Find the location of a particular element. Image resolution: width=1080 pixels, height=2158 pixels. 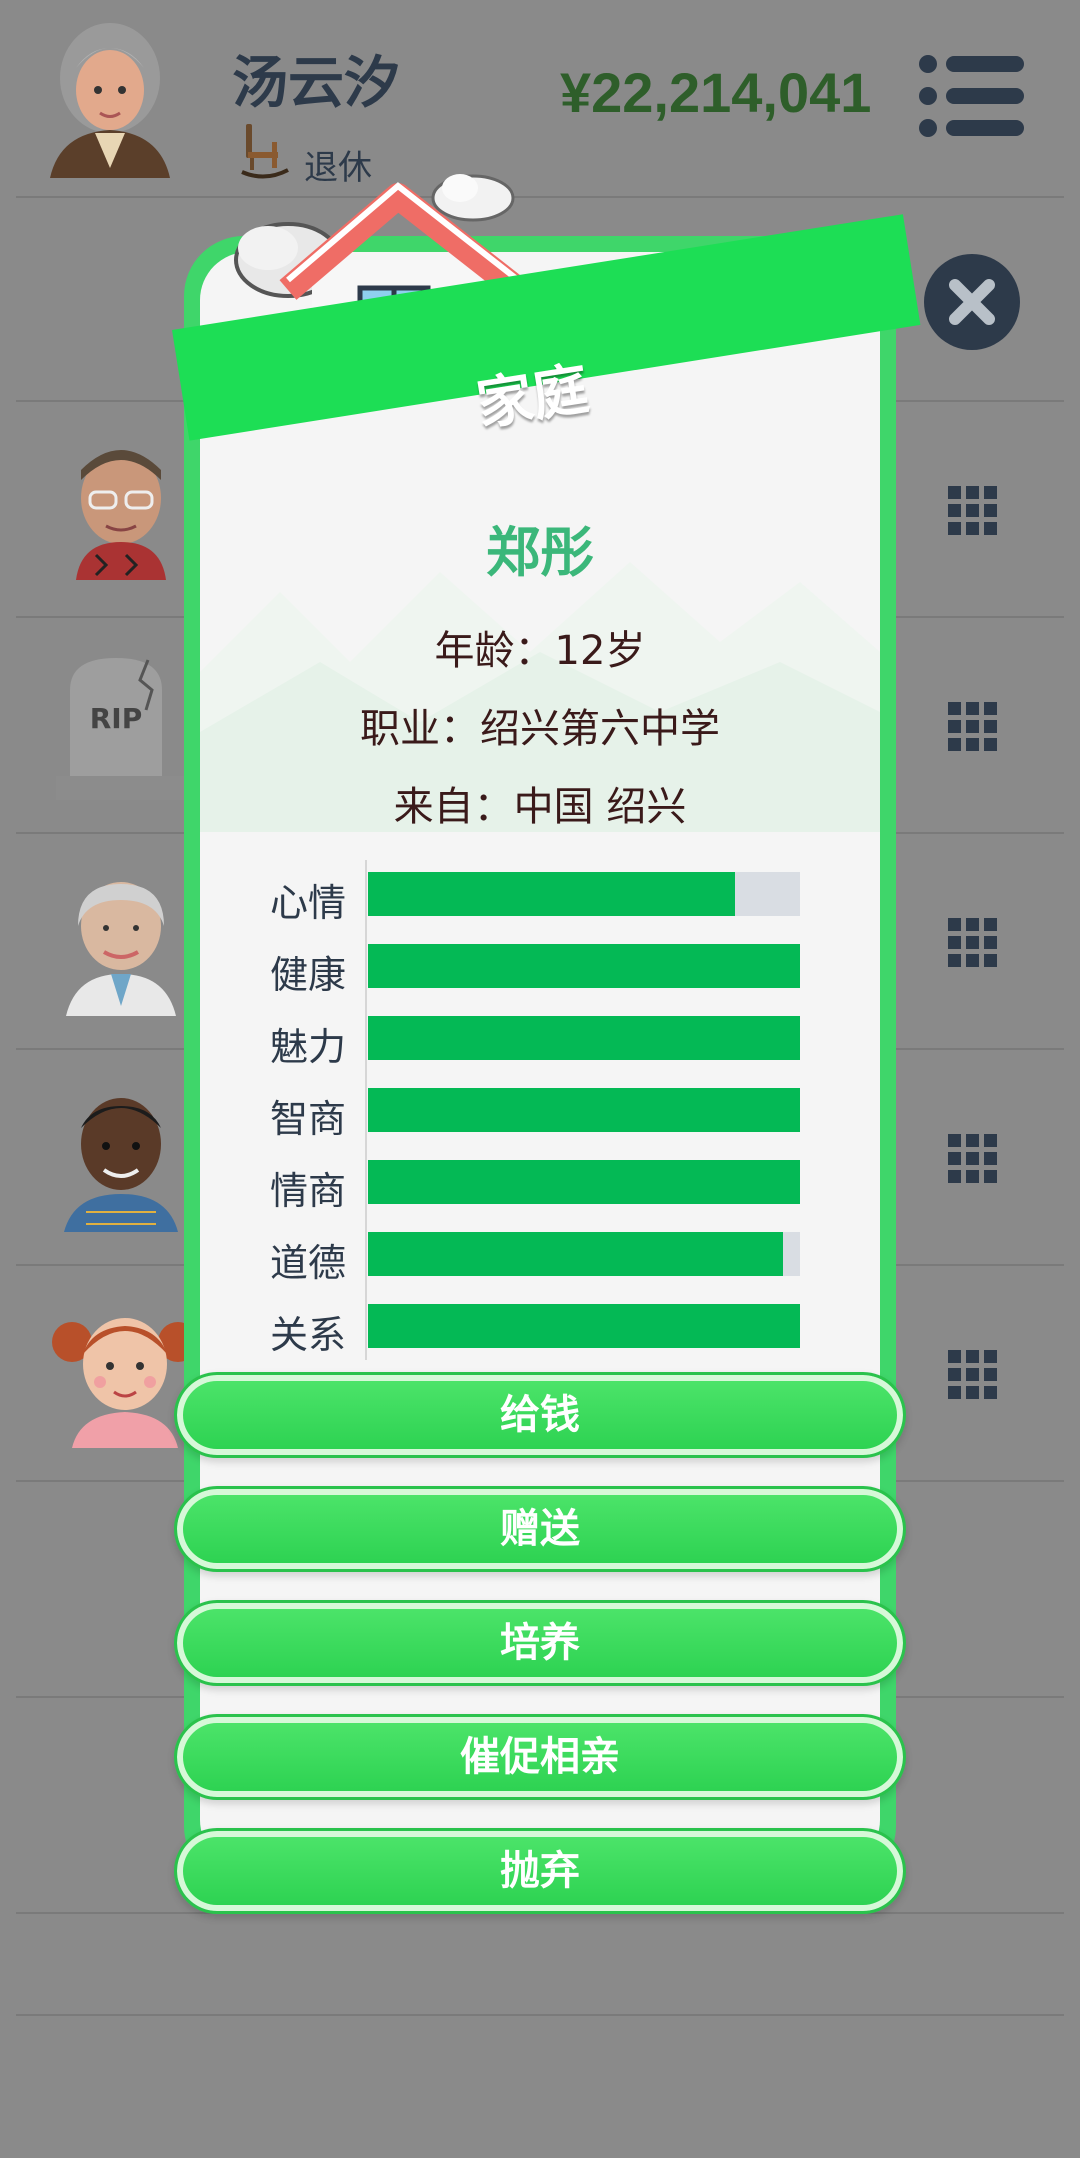

stat-label-morality: 道德 is located at coordinates (308, 1263).